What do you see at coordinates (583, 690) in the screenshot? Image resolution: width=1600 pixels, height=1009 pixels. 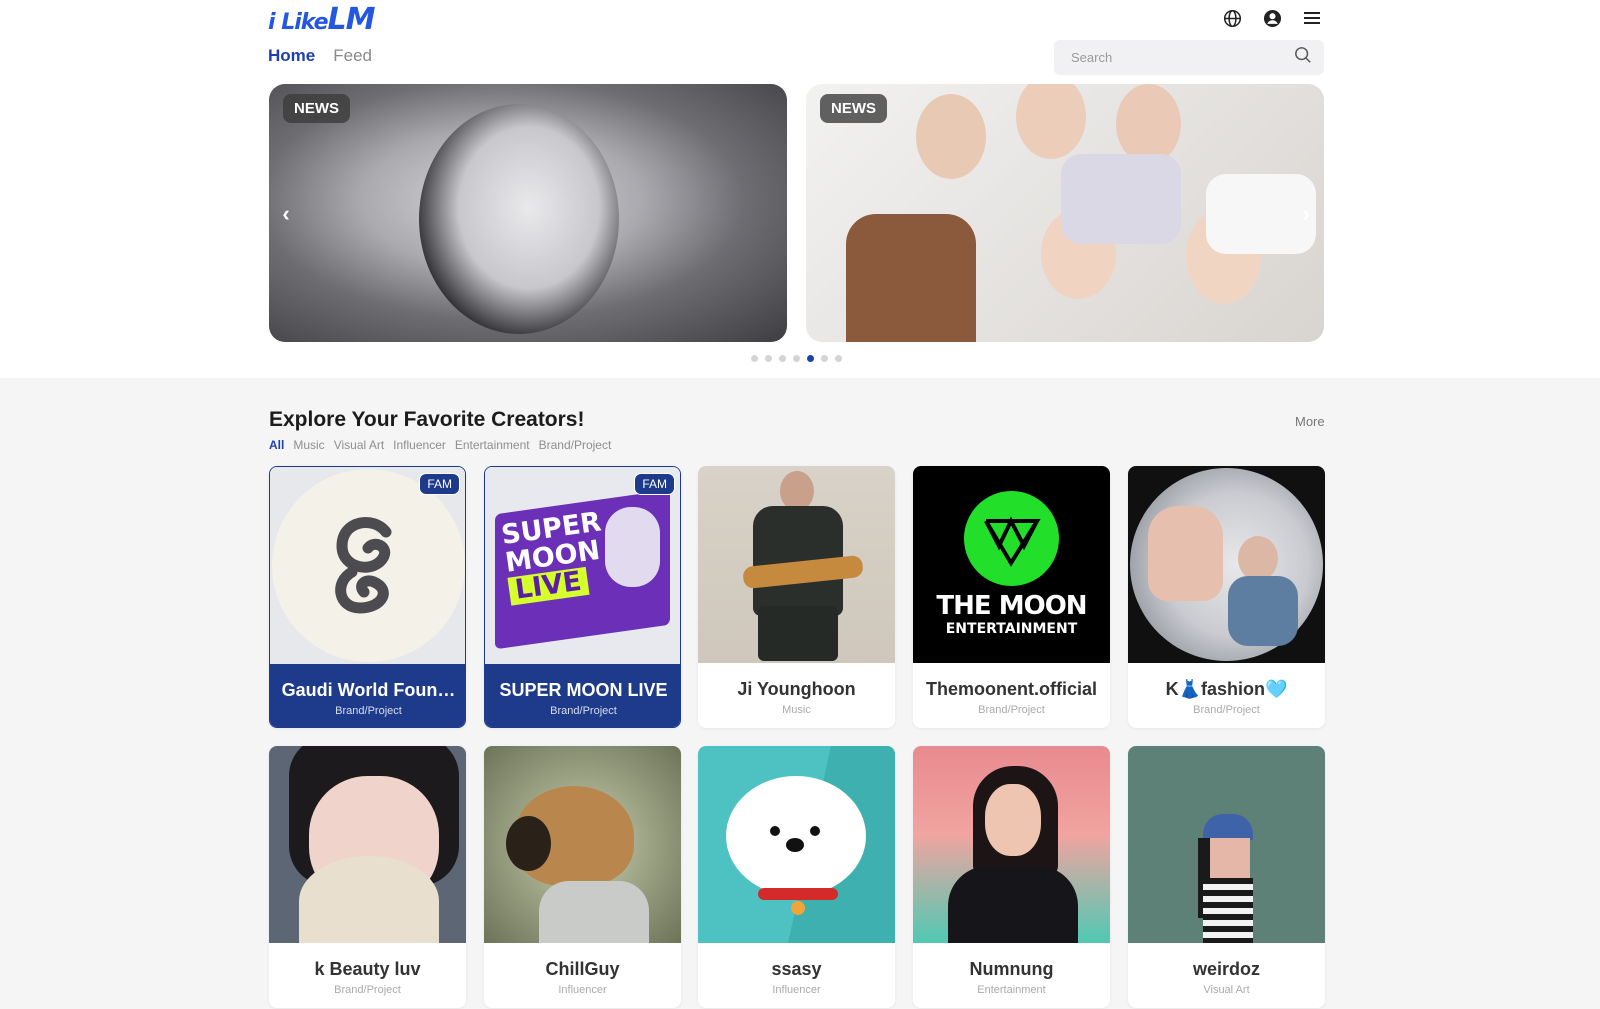 I see `creator-name: SUPER MOON LIVE` at bounding box center [583, 690].